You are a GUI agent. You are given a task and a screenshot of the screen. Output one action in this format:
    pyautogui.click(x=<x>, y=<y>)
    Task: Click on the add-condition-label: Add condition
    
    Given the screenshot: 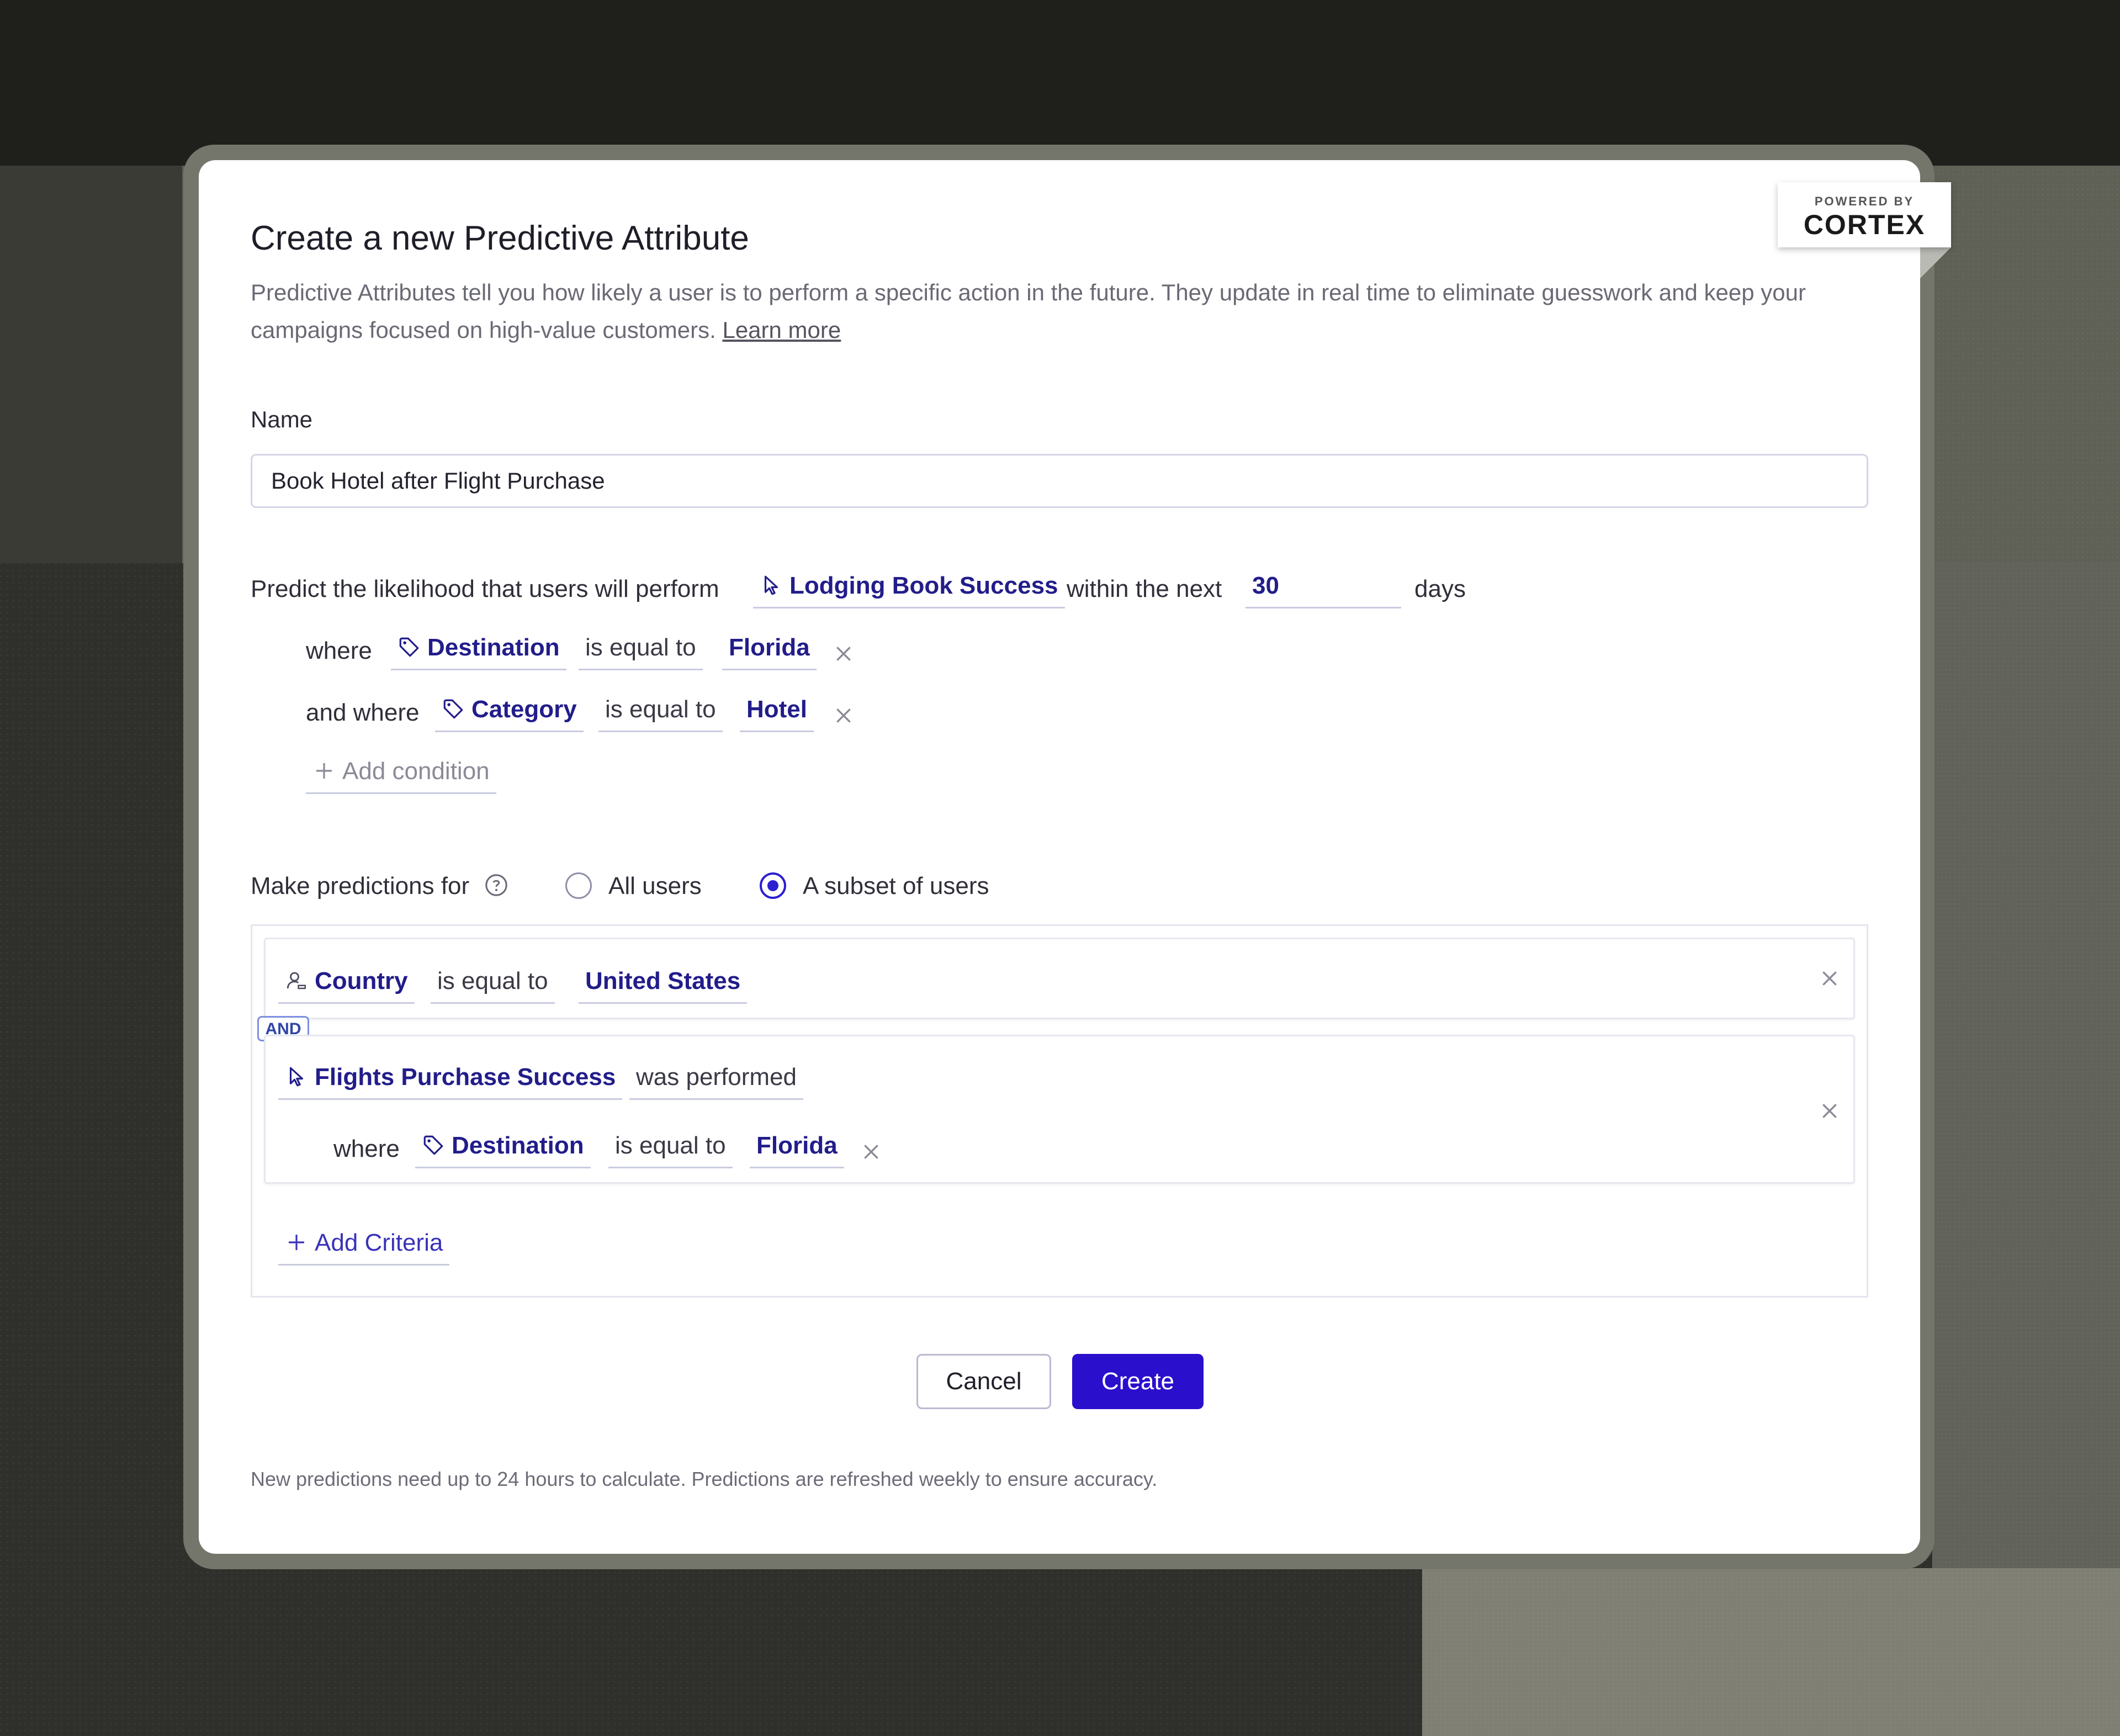 What is the action you would take?
    pyautogui.click(x=416, y=771)
    